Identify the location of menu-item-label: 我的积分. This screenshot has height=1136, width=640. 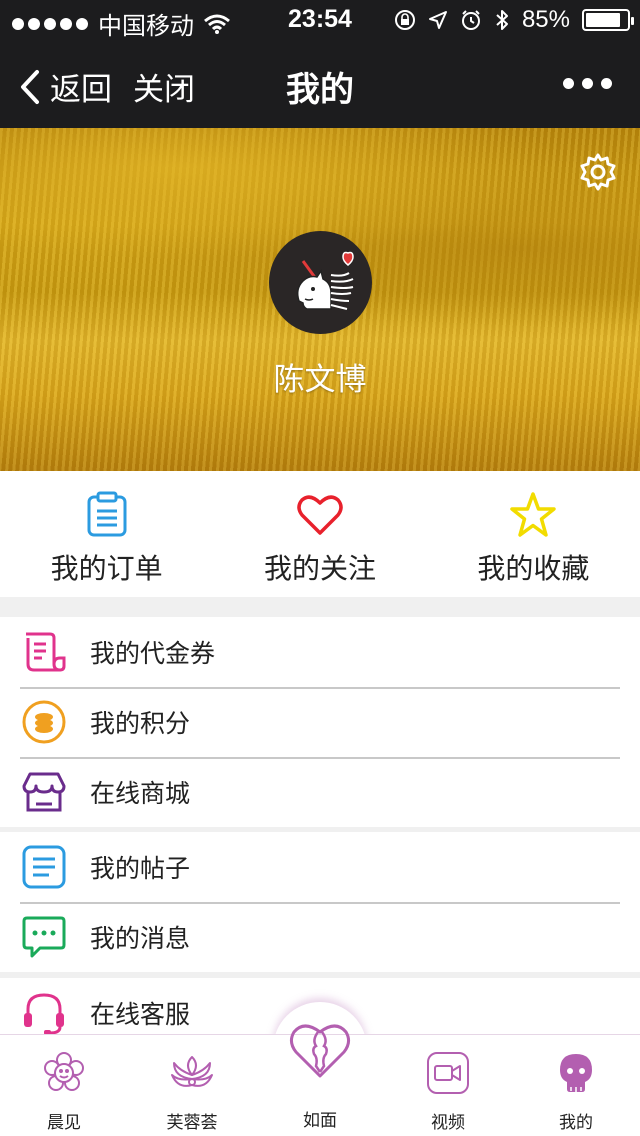
(140, 724).